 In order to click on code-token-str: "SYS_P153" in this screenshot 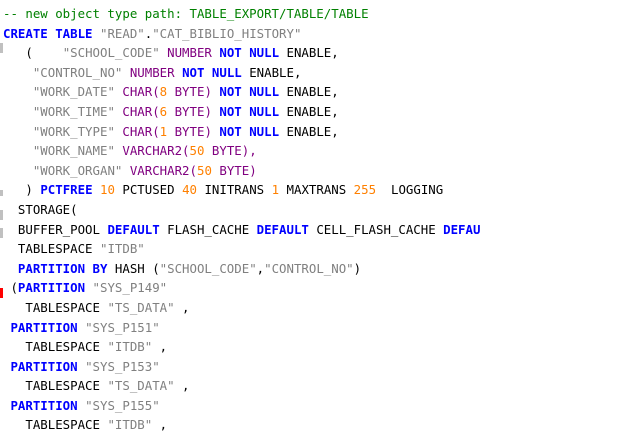, I will do `click(122, 366)`.